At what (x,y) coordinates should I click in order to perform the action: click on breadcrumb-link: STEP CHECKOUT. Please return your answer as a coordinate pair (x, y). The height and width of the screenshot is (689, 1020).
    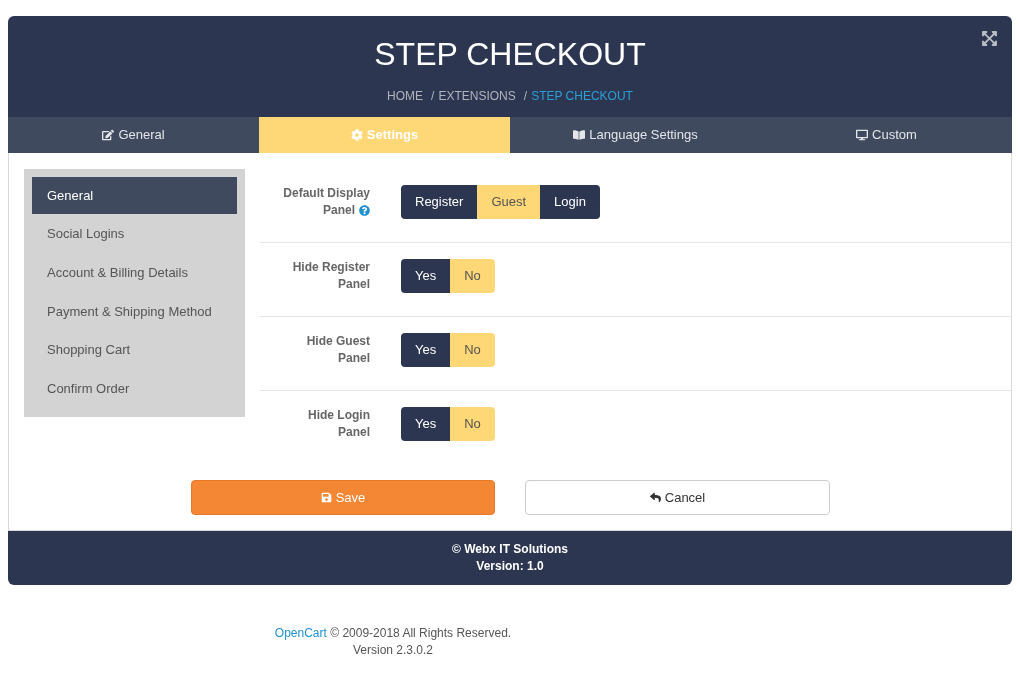
    Looking at the image, I should click on (582, 96).